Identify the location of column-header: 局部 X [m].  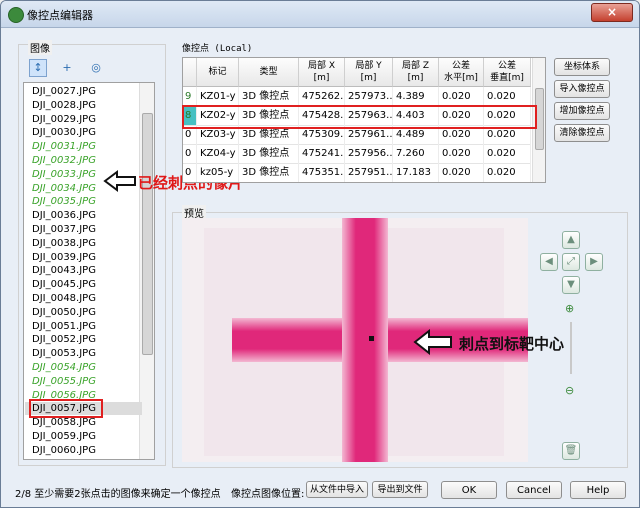
(322, 72).